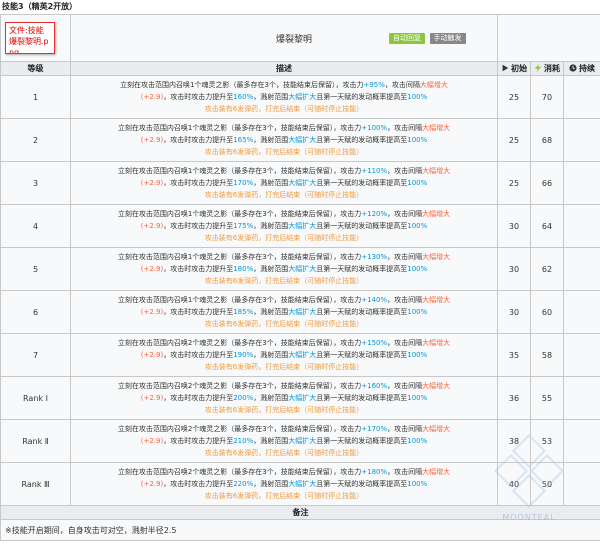 The image size is (600, 551). Describe the element at coordinates (407, 38) in the screenshot. I see `tag-auto-recovery: 自动回复` at that location.